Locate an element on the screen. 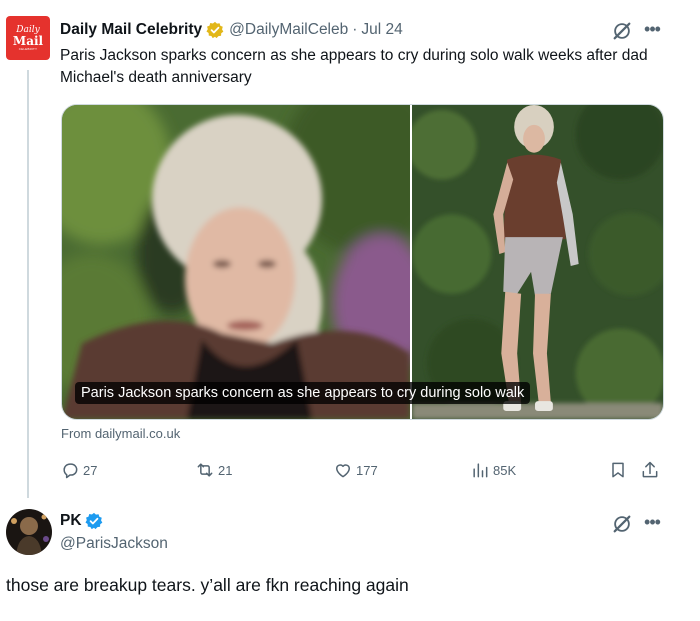 The width and height of the screenshot is (700, 621). views-button: 85K is located at coordinates (493, 470).